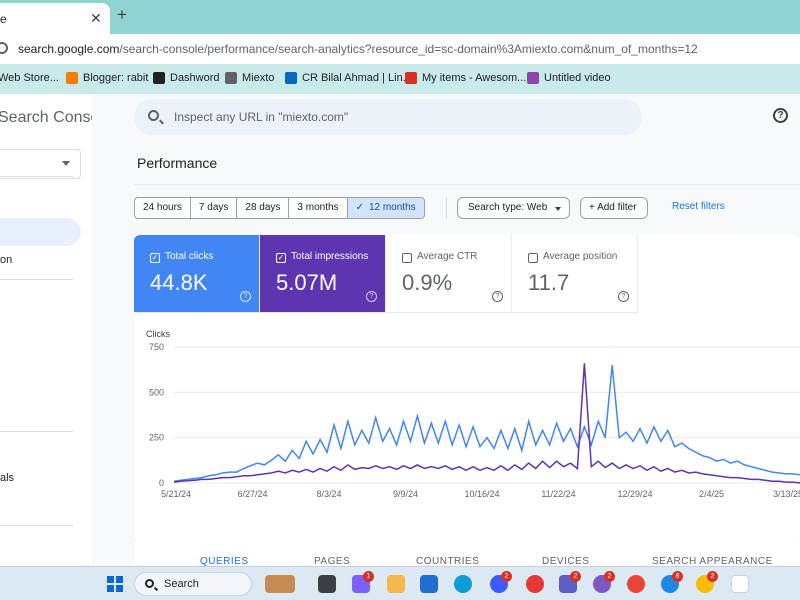 The width and height of the screenshot is (800, 600). I want to click on taskbar-search-label: Search, so click(181, 584).